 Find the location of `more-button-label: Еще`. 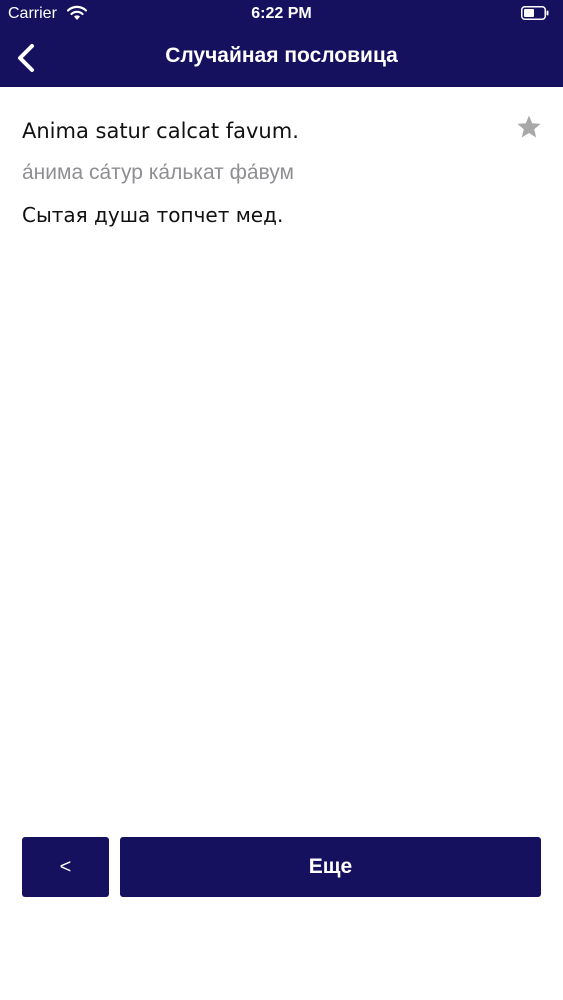

more-button-label: Еще is located at coordinates (330, 866).